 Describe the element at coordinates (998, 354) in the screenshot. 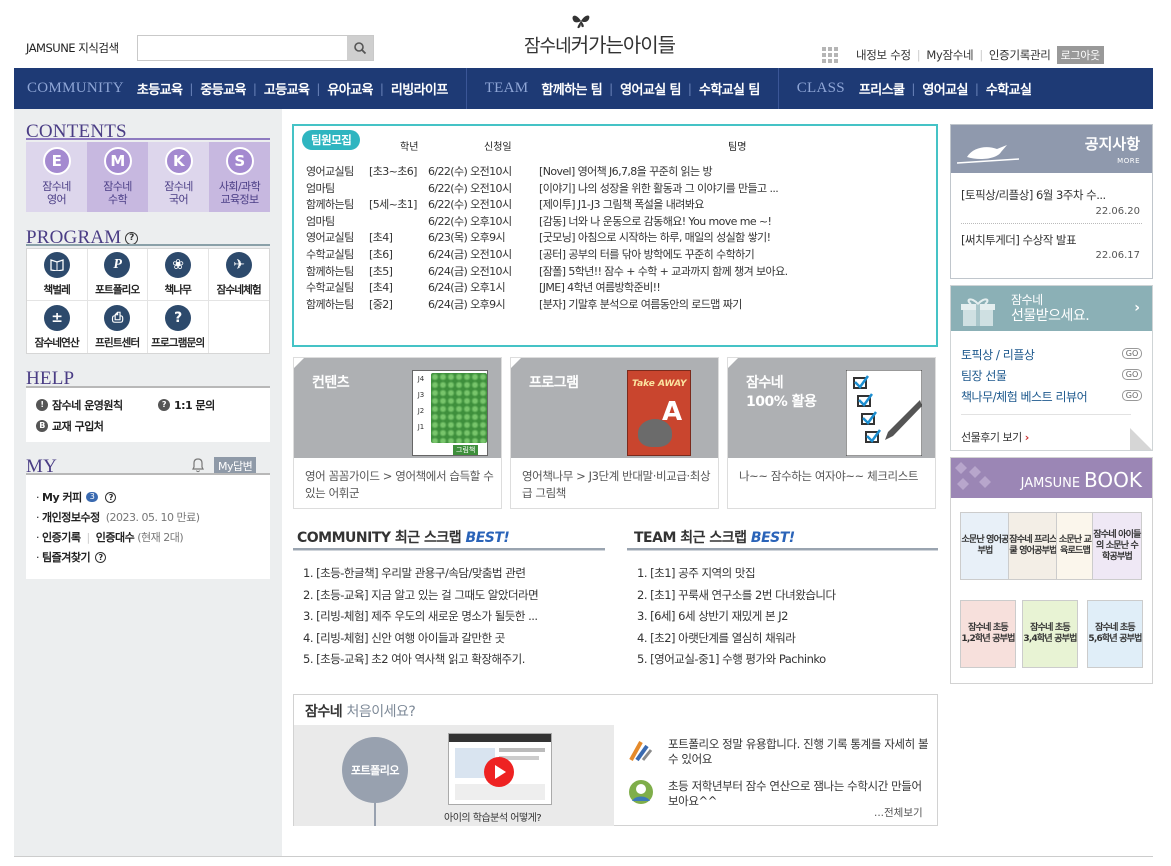

I see `gift-item-topic: 토픽상 / 리플상` at that location.